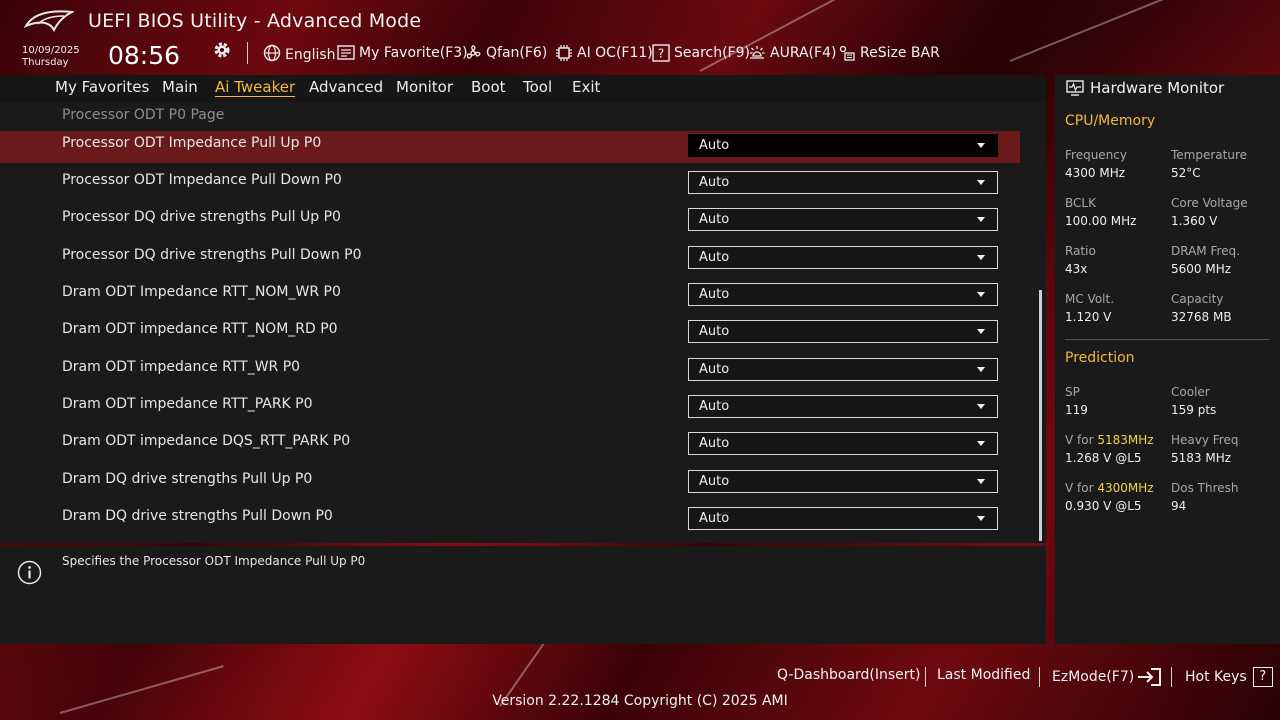  Describe the element at coordinates (49, 21) in the screenshot. I see `rog-logo` at that location.